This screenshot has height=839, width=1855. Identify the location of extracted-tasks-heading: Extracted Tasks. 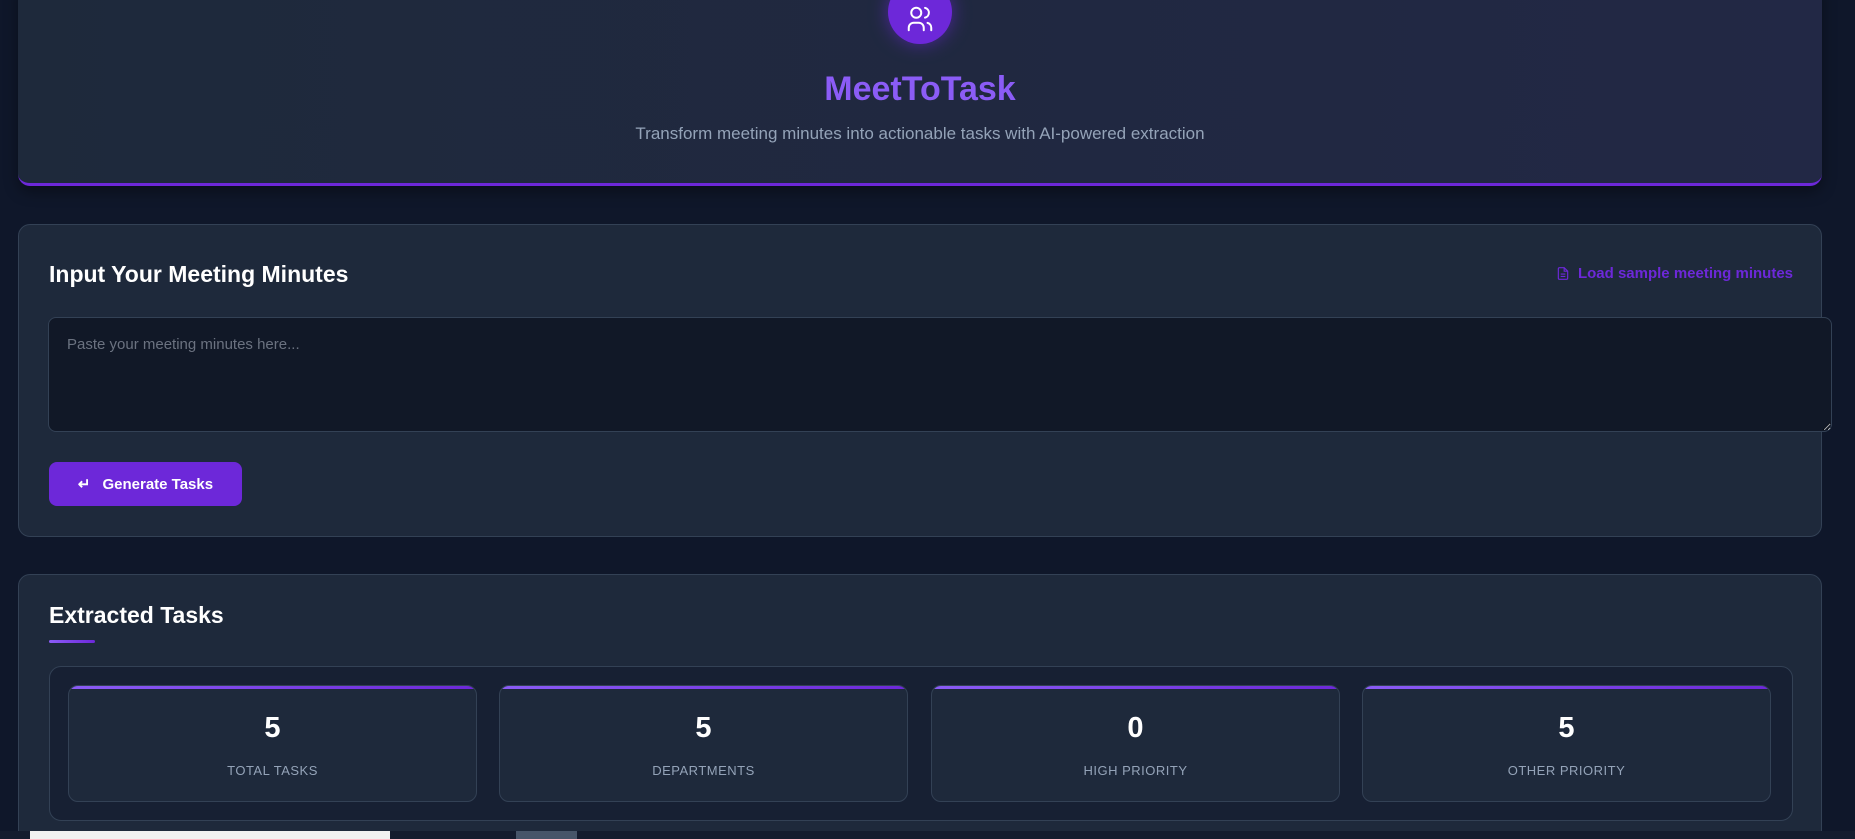
(136, 615).